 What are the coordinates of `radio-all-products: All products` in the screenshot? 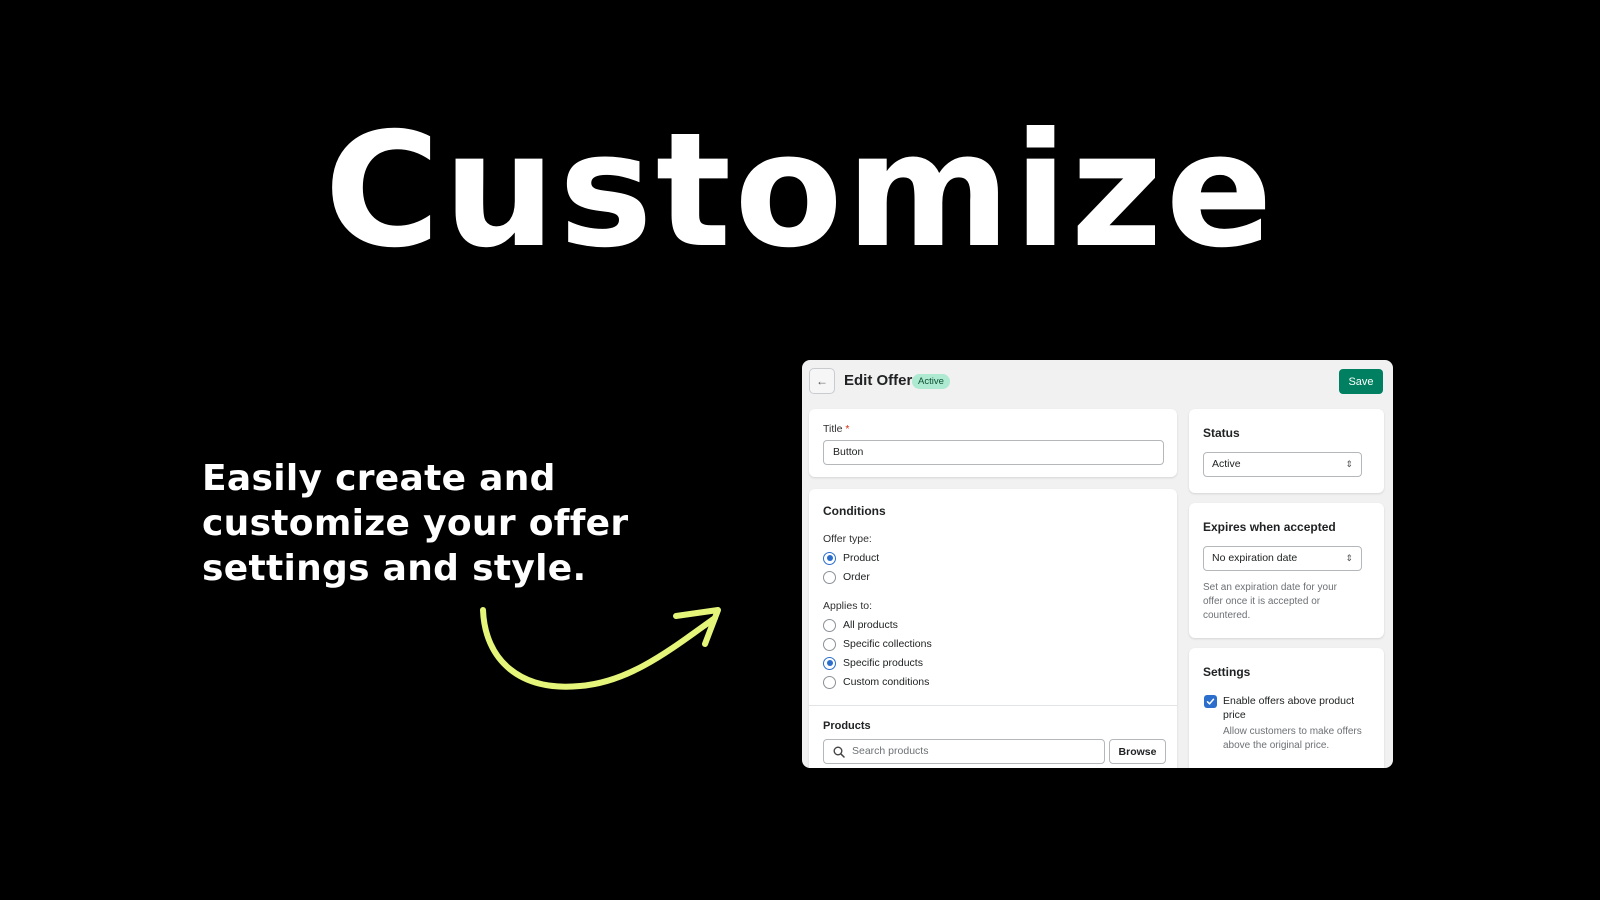 It's located at (860, 625).